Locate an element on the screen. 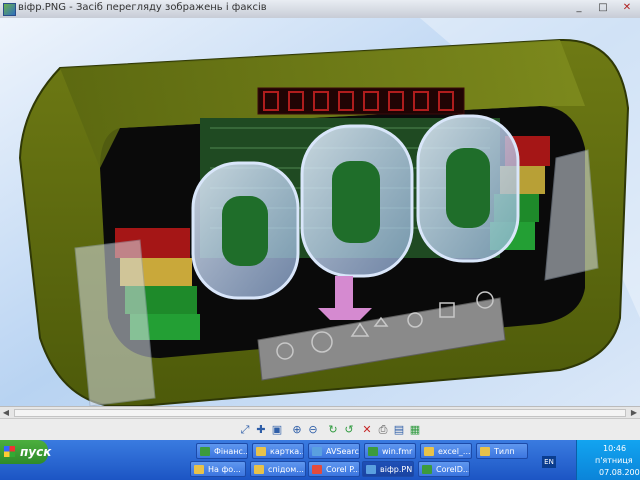 The height and width of the screenshot is (480, 640). open-icon: ▦ is located at coordinates (415, 430).